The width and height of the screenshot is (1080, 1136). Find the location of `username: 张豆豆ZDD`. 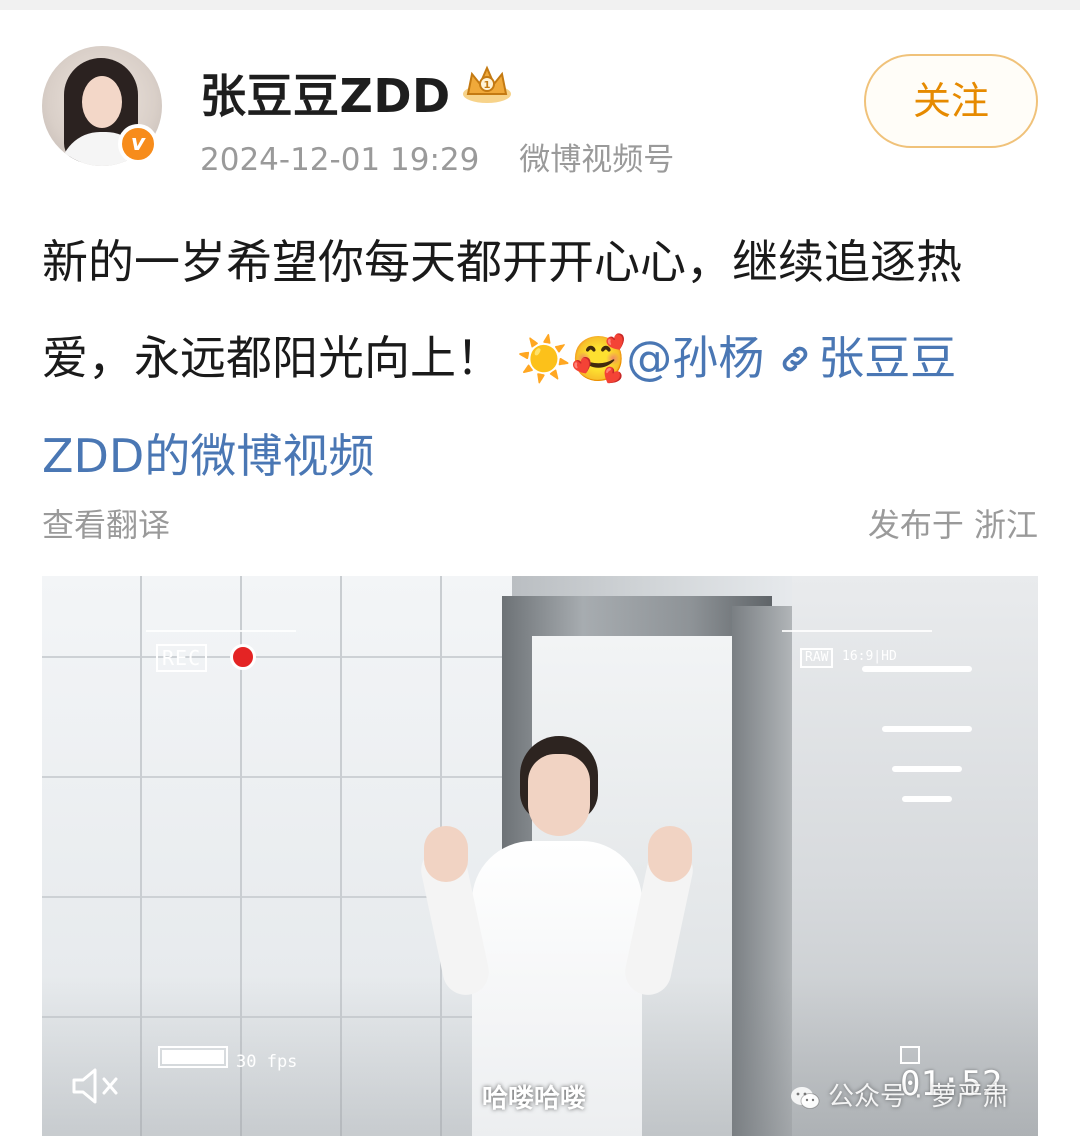

username: 张豆豆ZDD is located at coordinates (325, 93).